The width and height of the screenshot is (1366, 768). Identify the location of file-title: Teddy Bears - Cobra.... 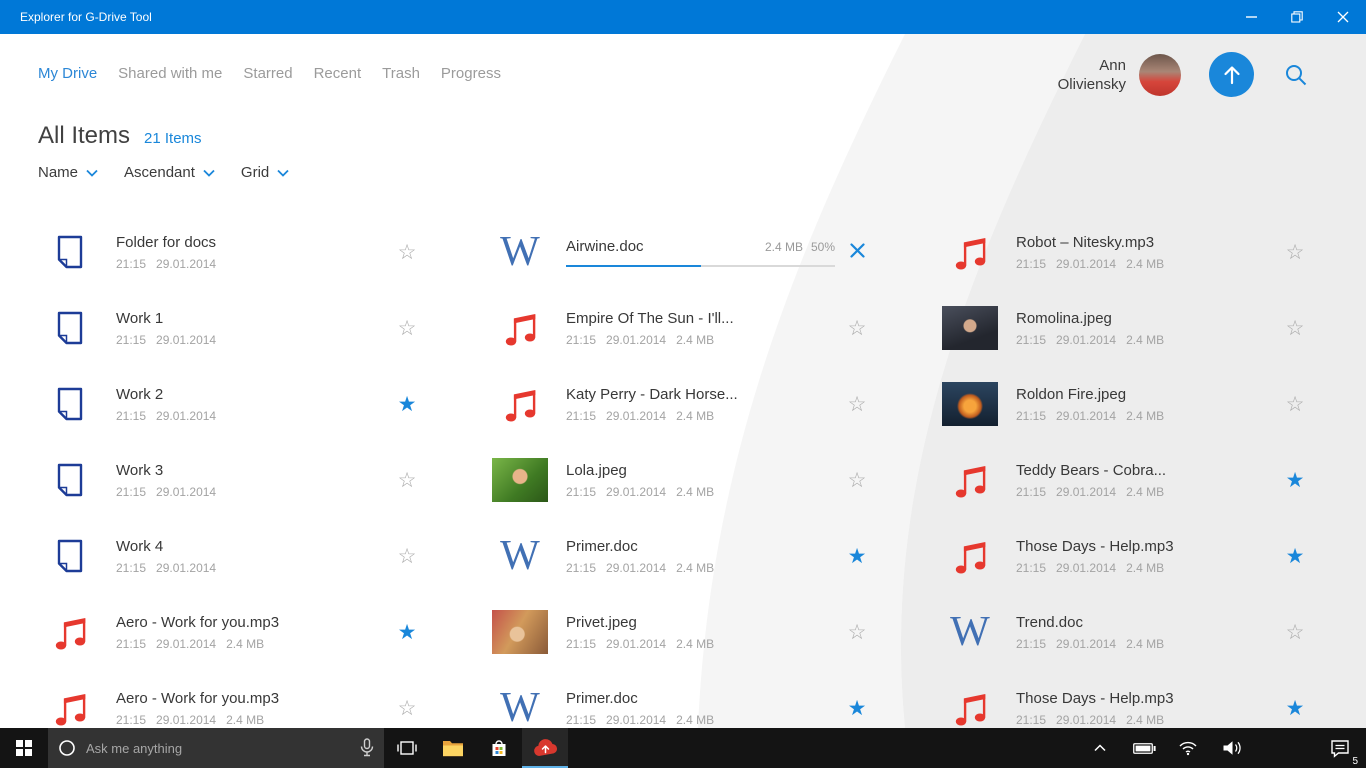
(1091, 470).